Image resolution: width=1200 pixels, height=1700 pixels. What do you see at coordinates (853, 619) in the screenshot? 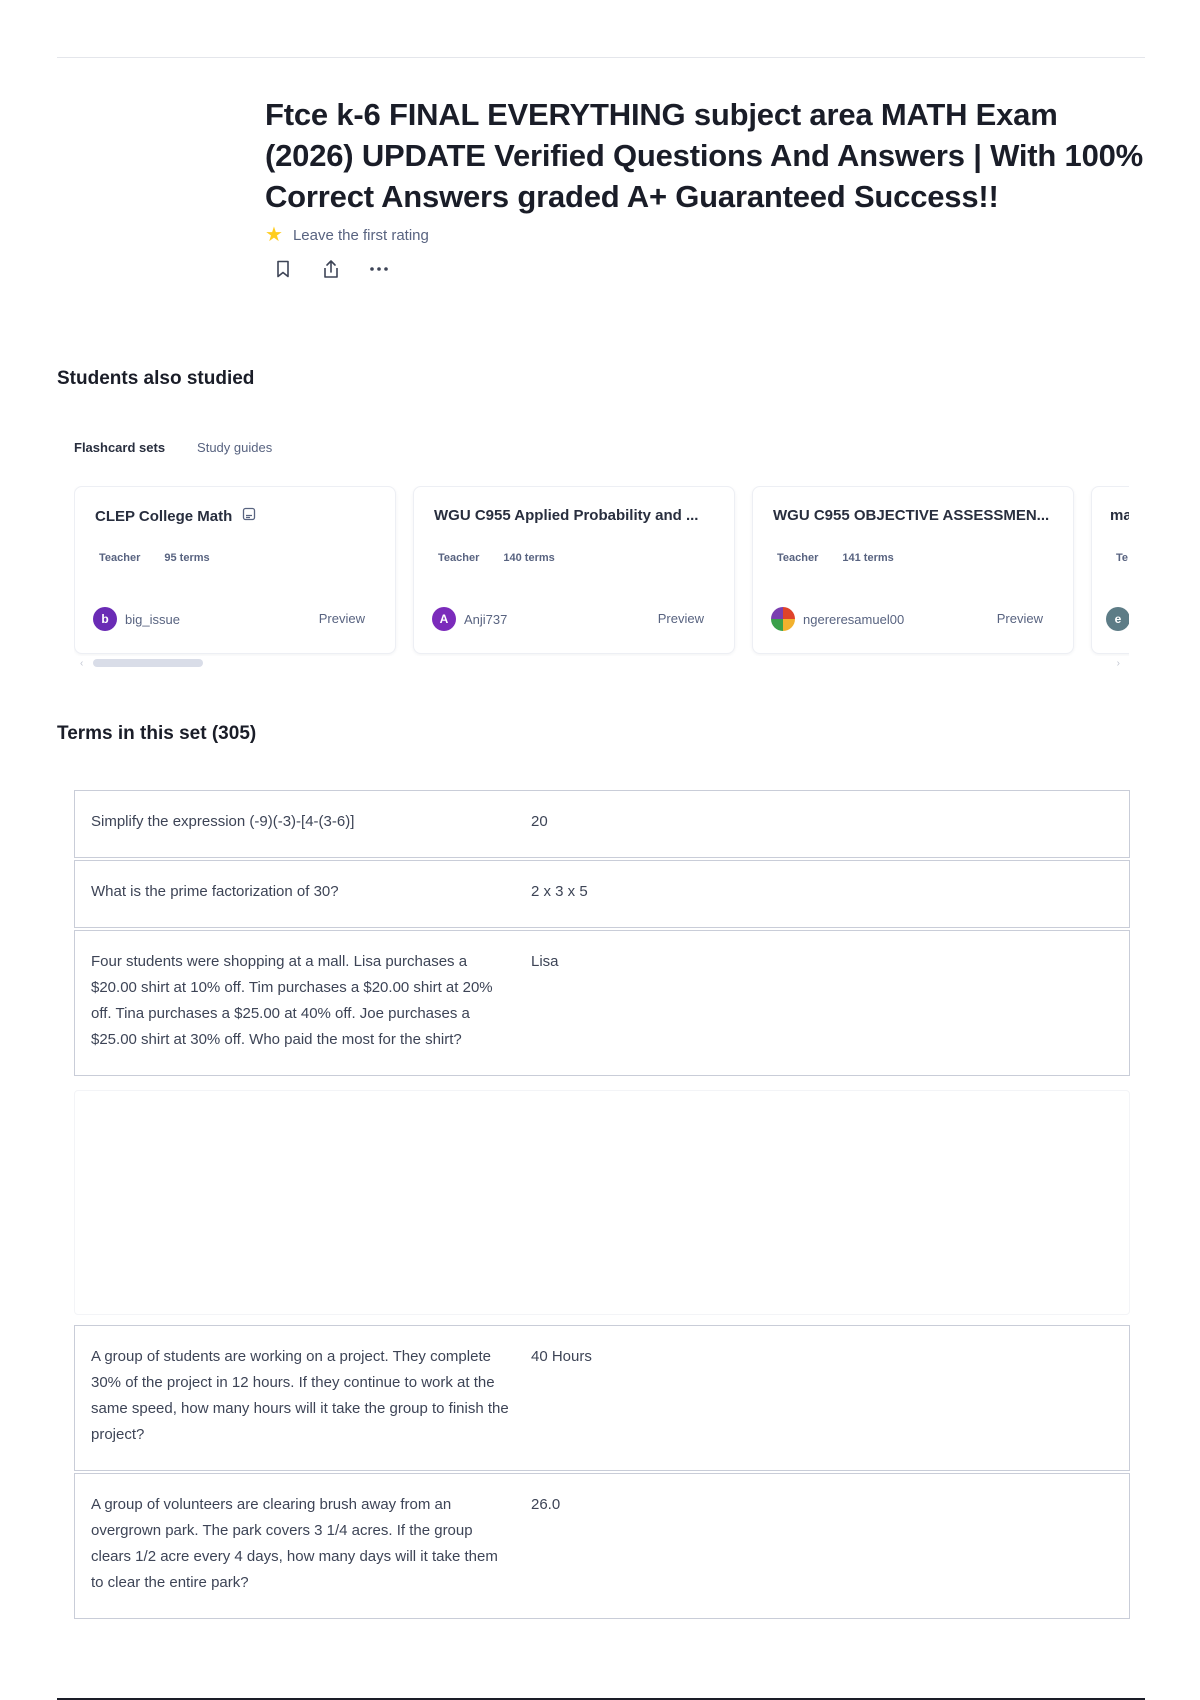
I see `author-name: ngereresamuel00` at bounding box center [853, 619].